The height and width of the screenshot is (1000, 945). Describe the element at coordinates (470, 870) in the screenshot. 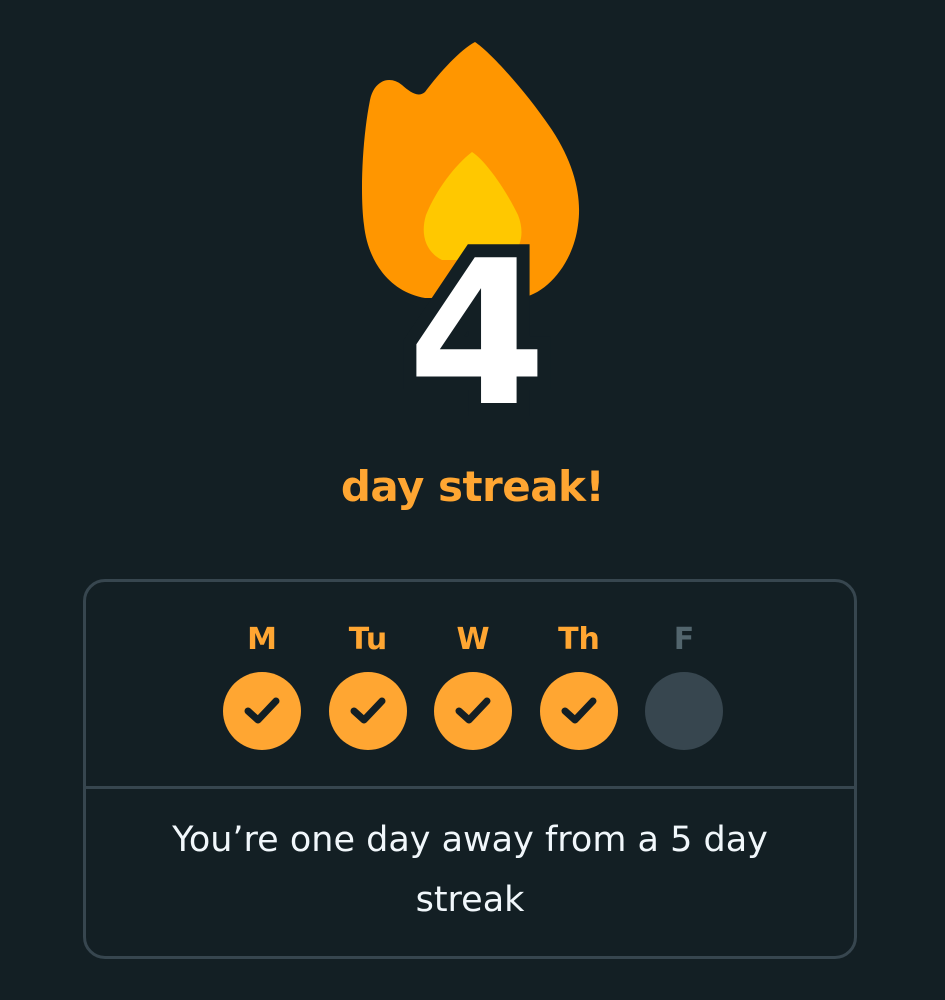

I see `streak-message: You’re one day away from a 5 day streak` at that location.